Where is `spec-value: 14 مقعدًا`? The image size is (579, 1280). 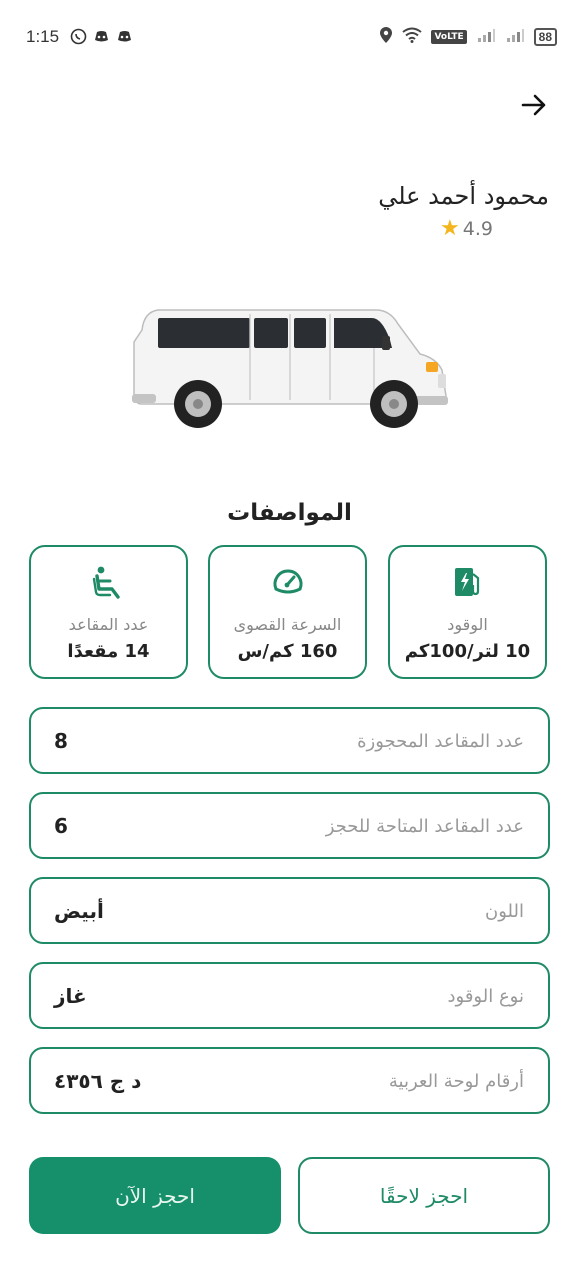
spec-value: 14 مقعدًا is located at coordinates (108, 651).